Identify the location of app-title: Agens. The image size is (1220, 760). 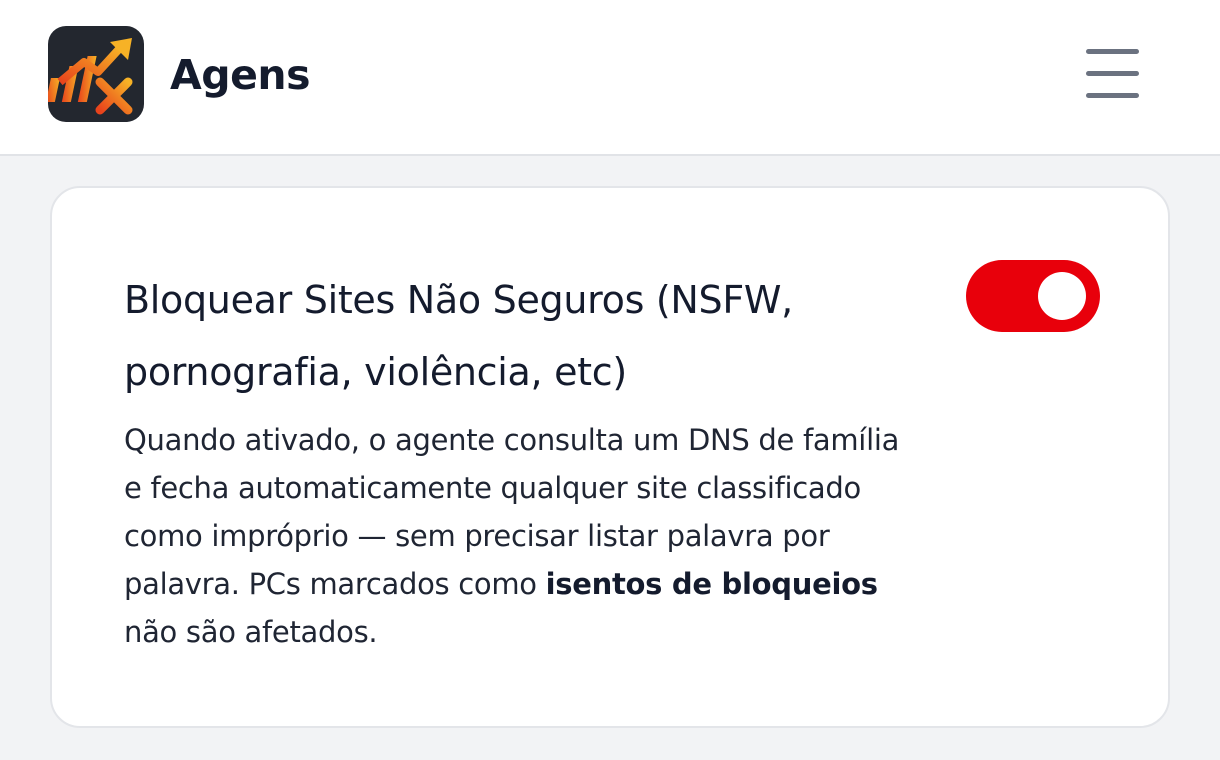
(240, 75).